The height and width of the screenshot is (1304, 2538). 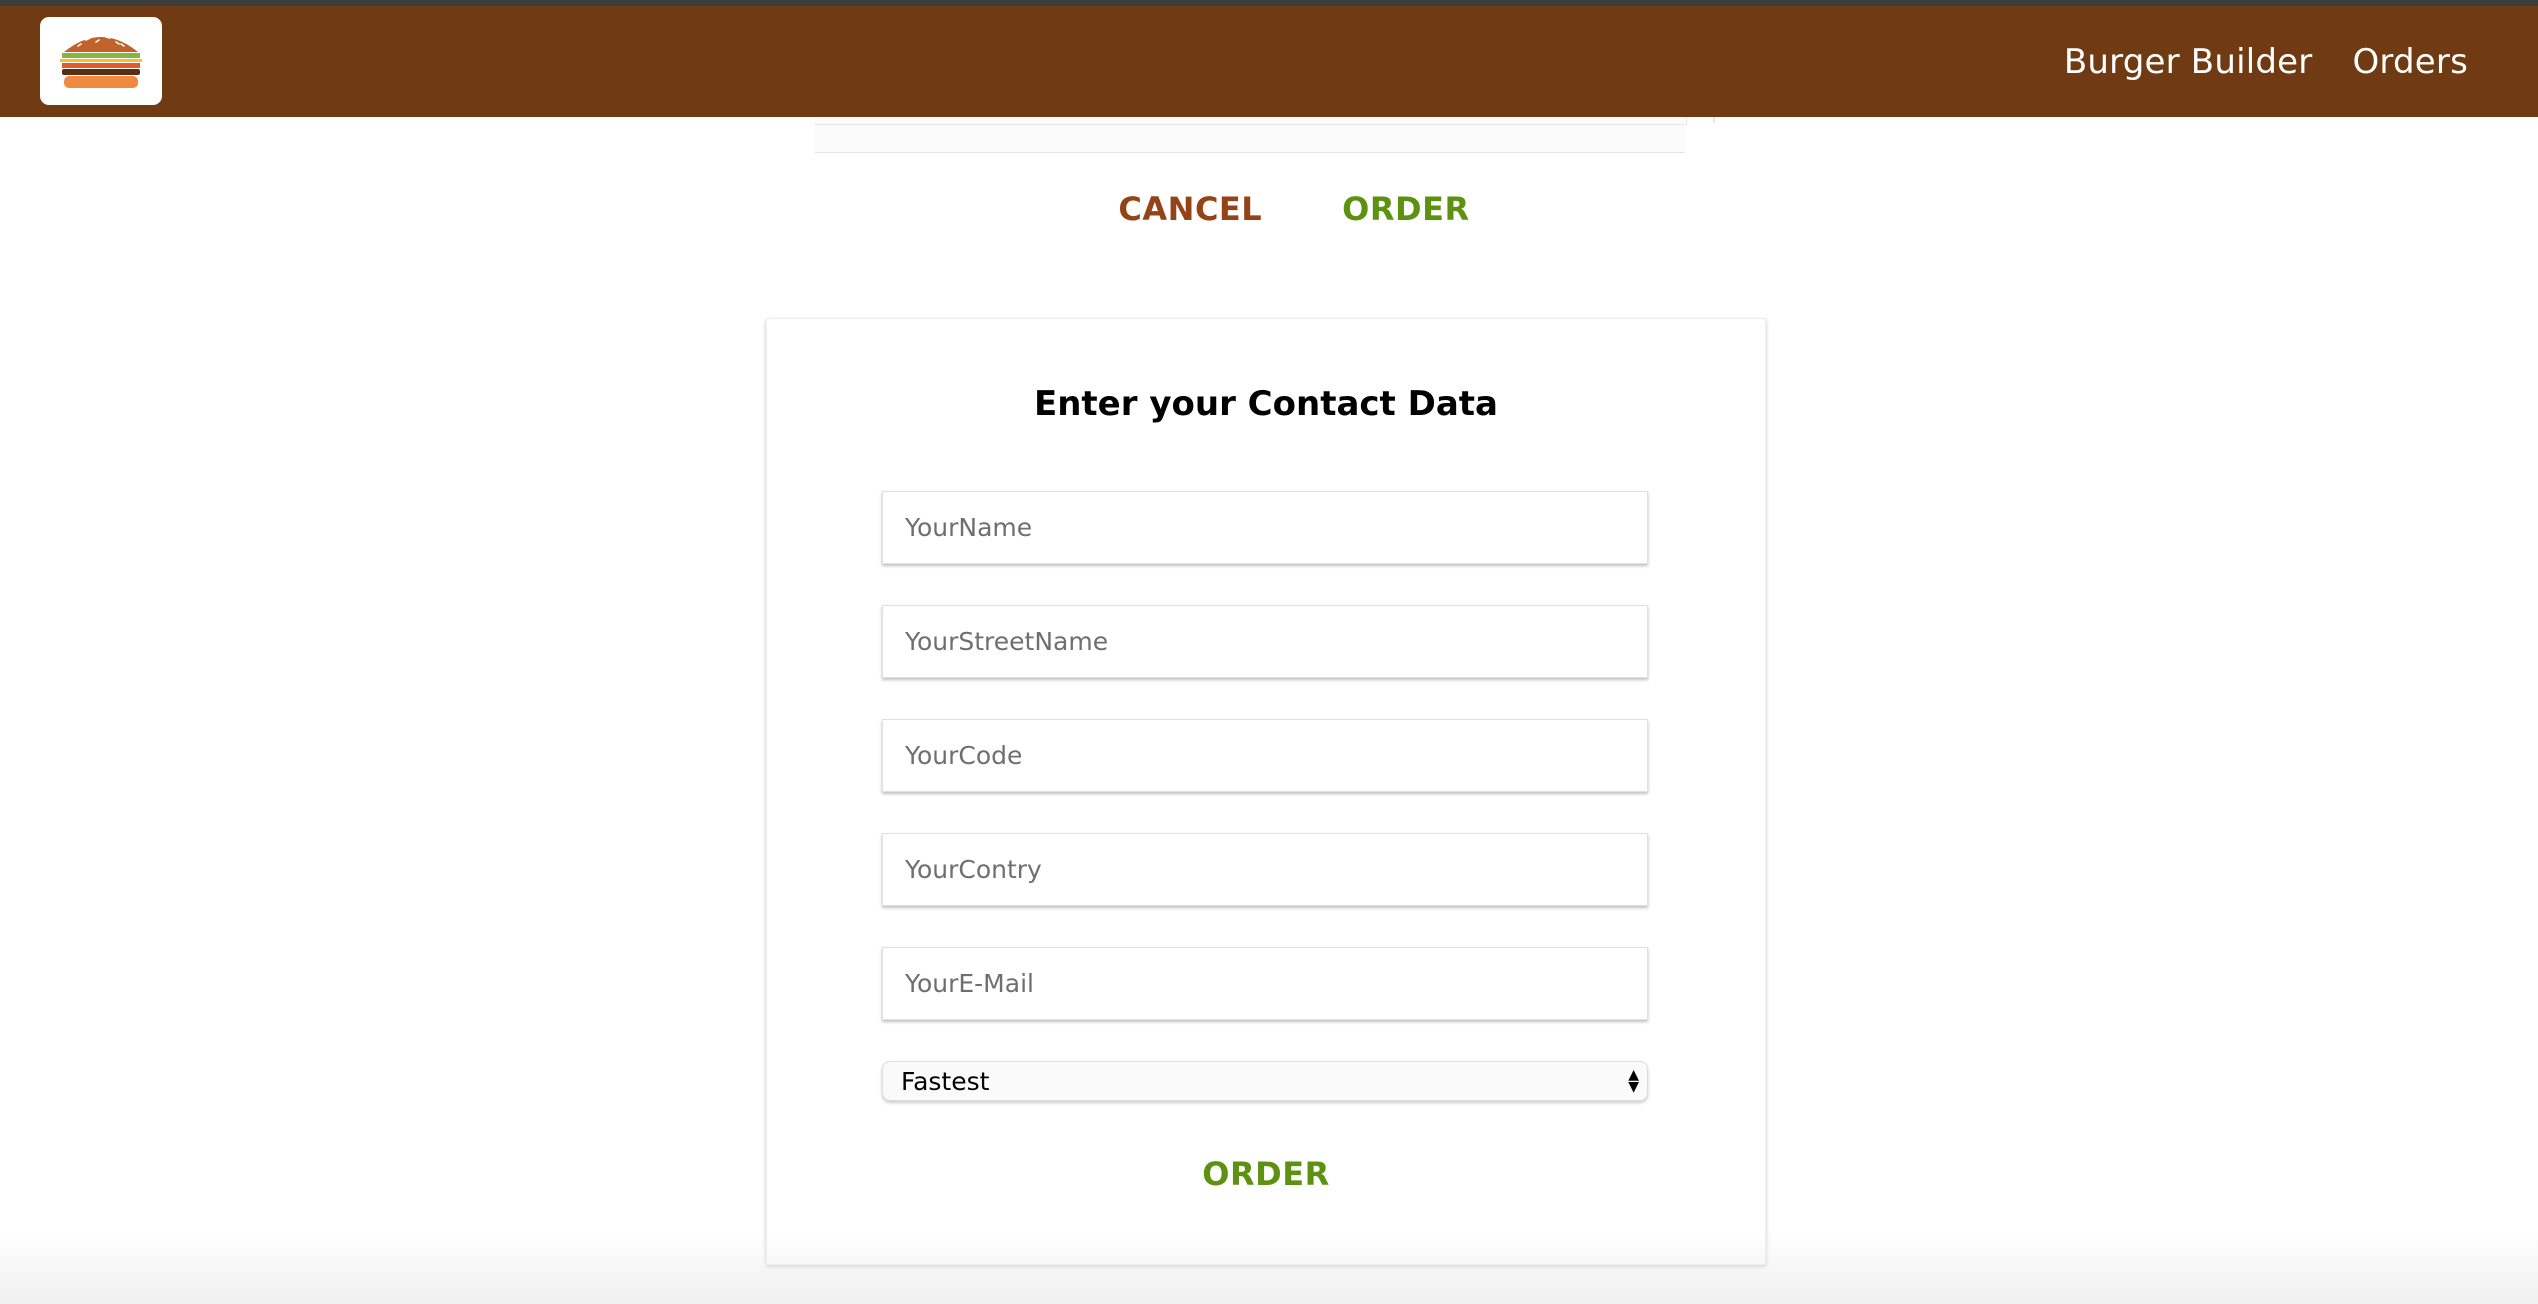 I want to click on main-nav: Burger Builder Orders, so click(x=2266, y=61).